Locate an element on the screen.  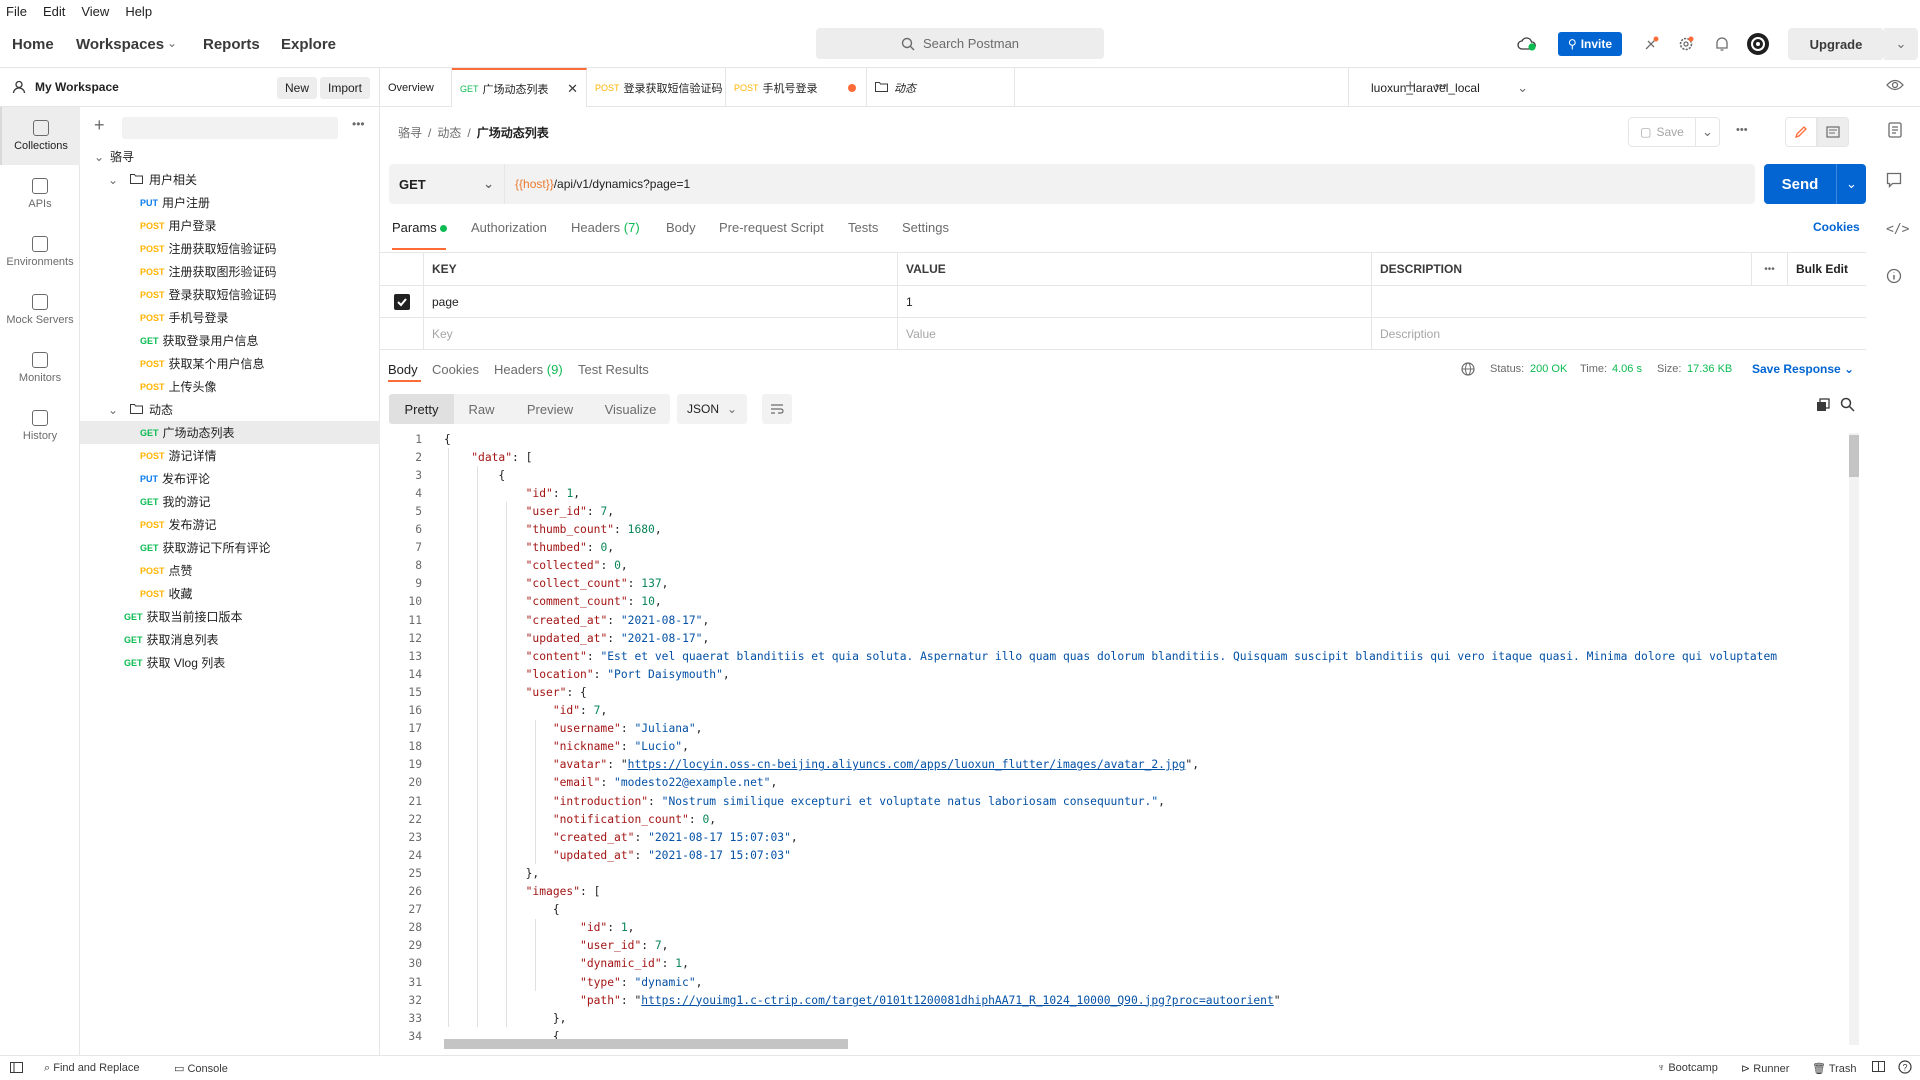
find-replace-button: ⌕ Find and Replace is located at coordinates (91, 1068).